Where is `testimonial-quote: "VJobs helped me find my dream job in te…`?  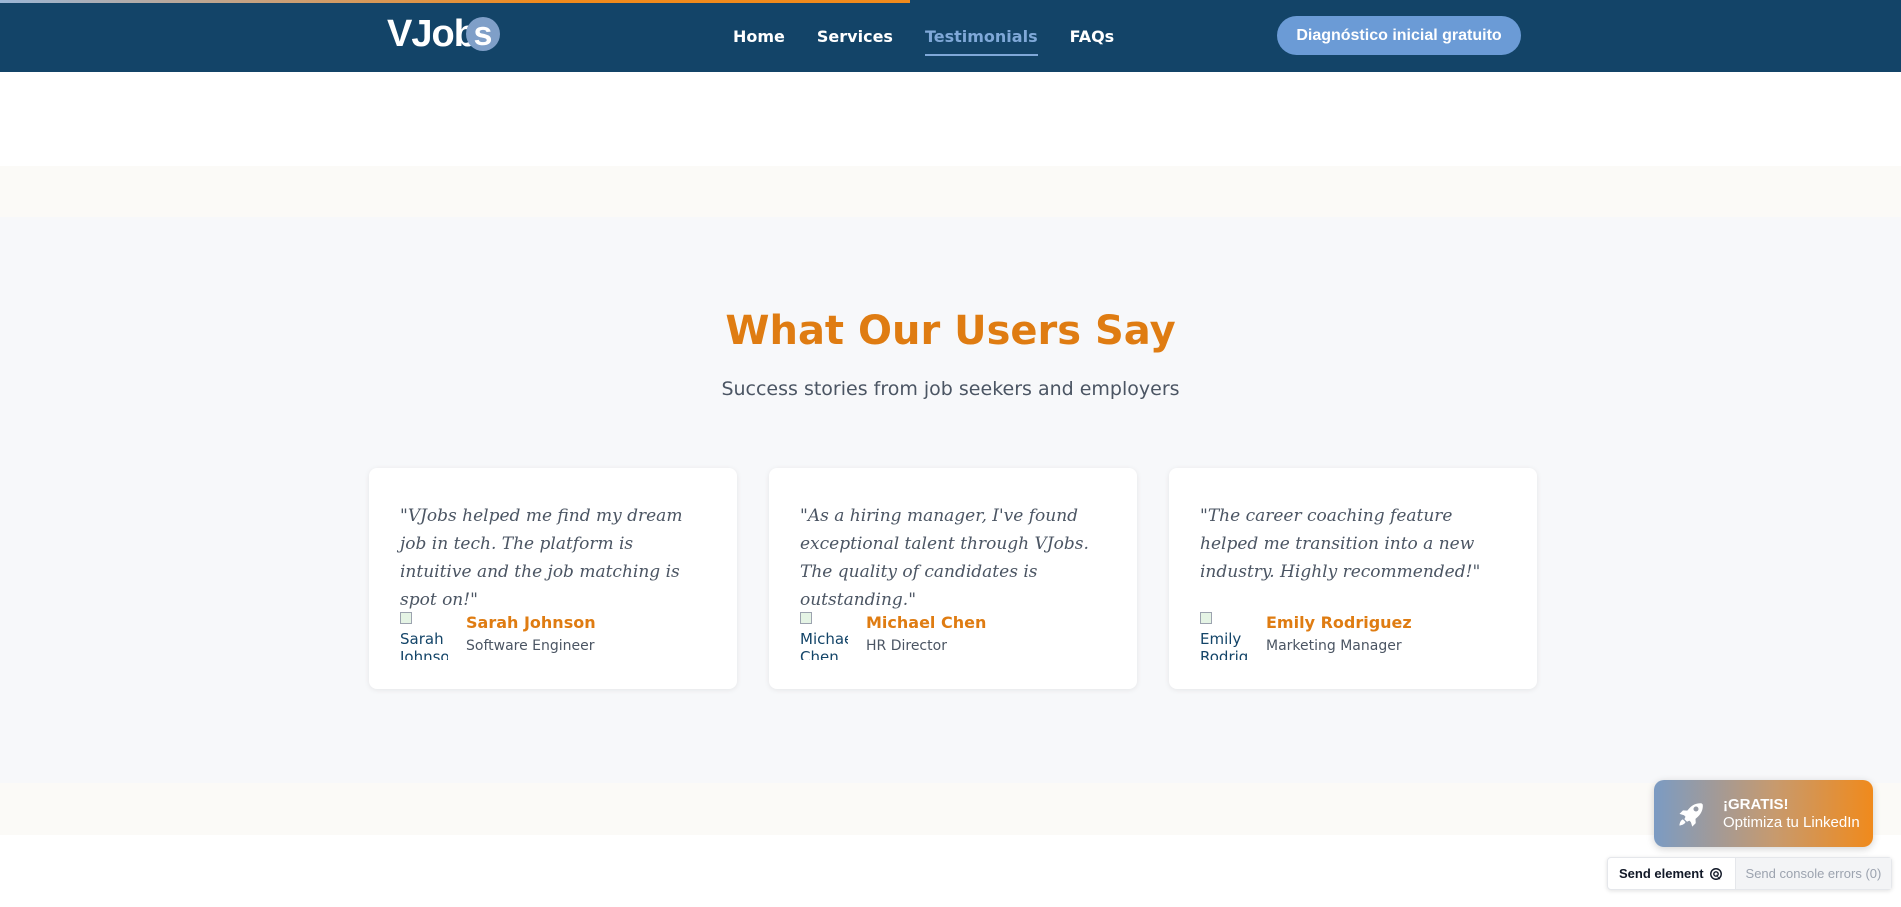 testimonial-quote: "VJobs helped me find my dream job in te… is located at coordinates (541, 558).